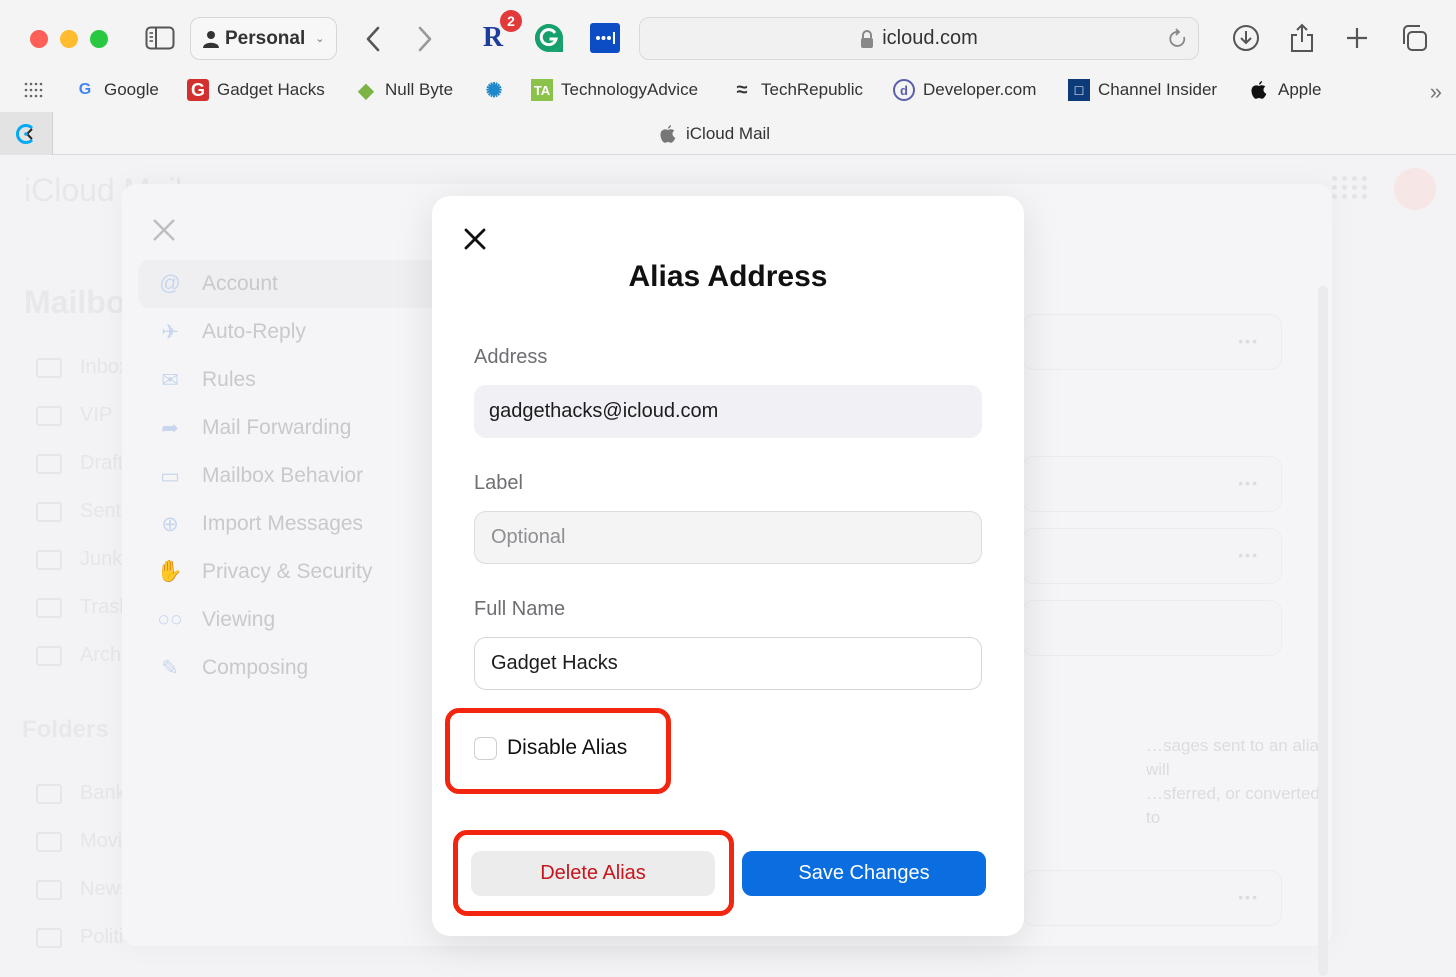 The width and height of the screenshot is (1456, 977). I want to click on grammarly-icon, so click(549, 38).